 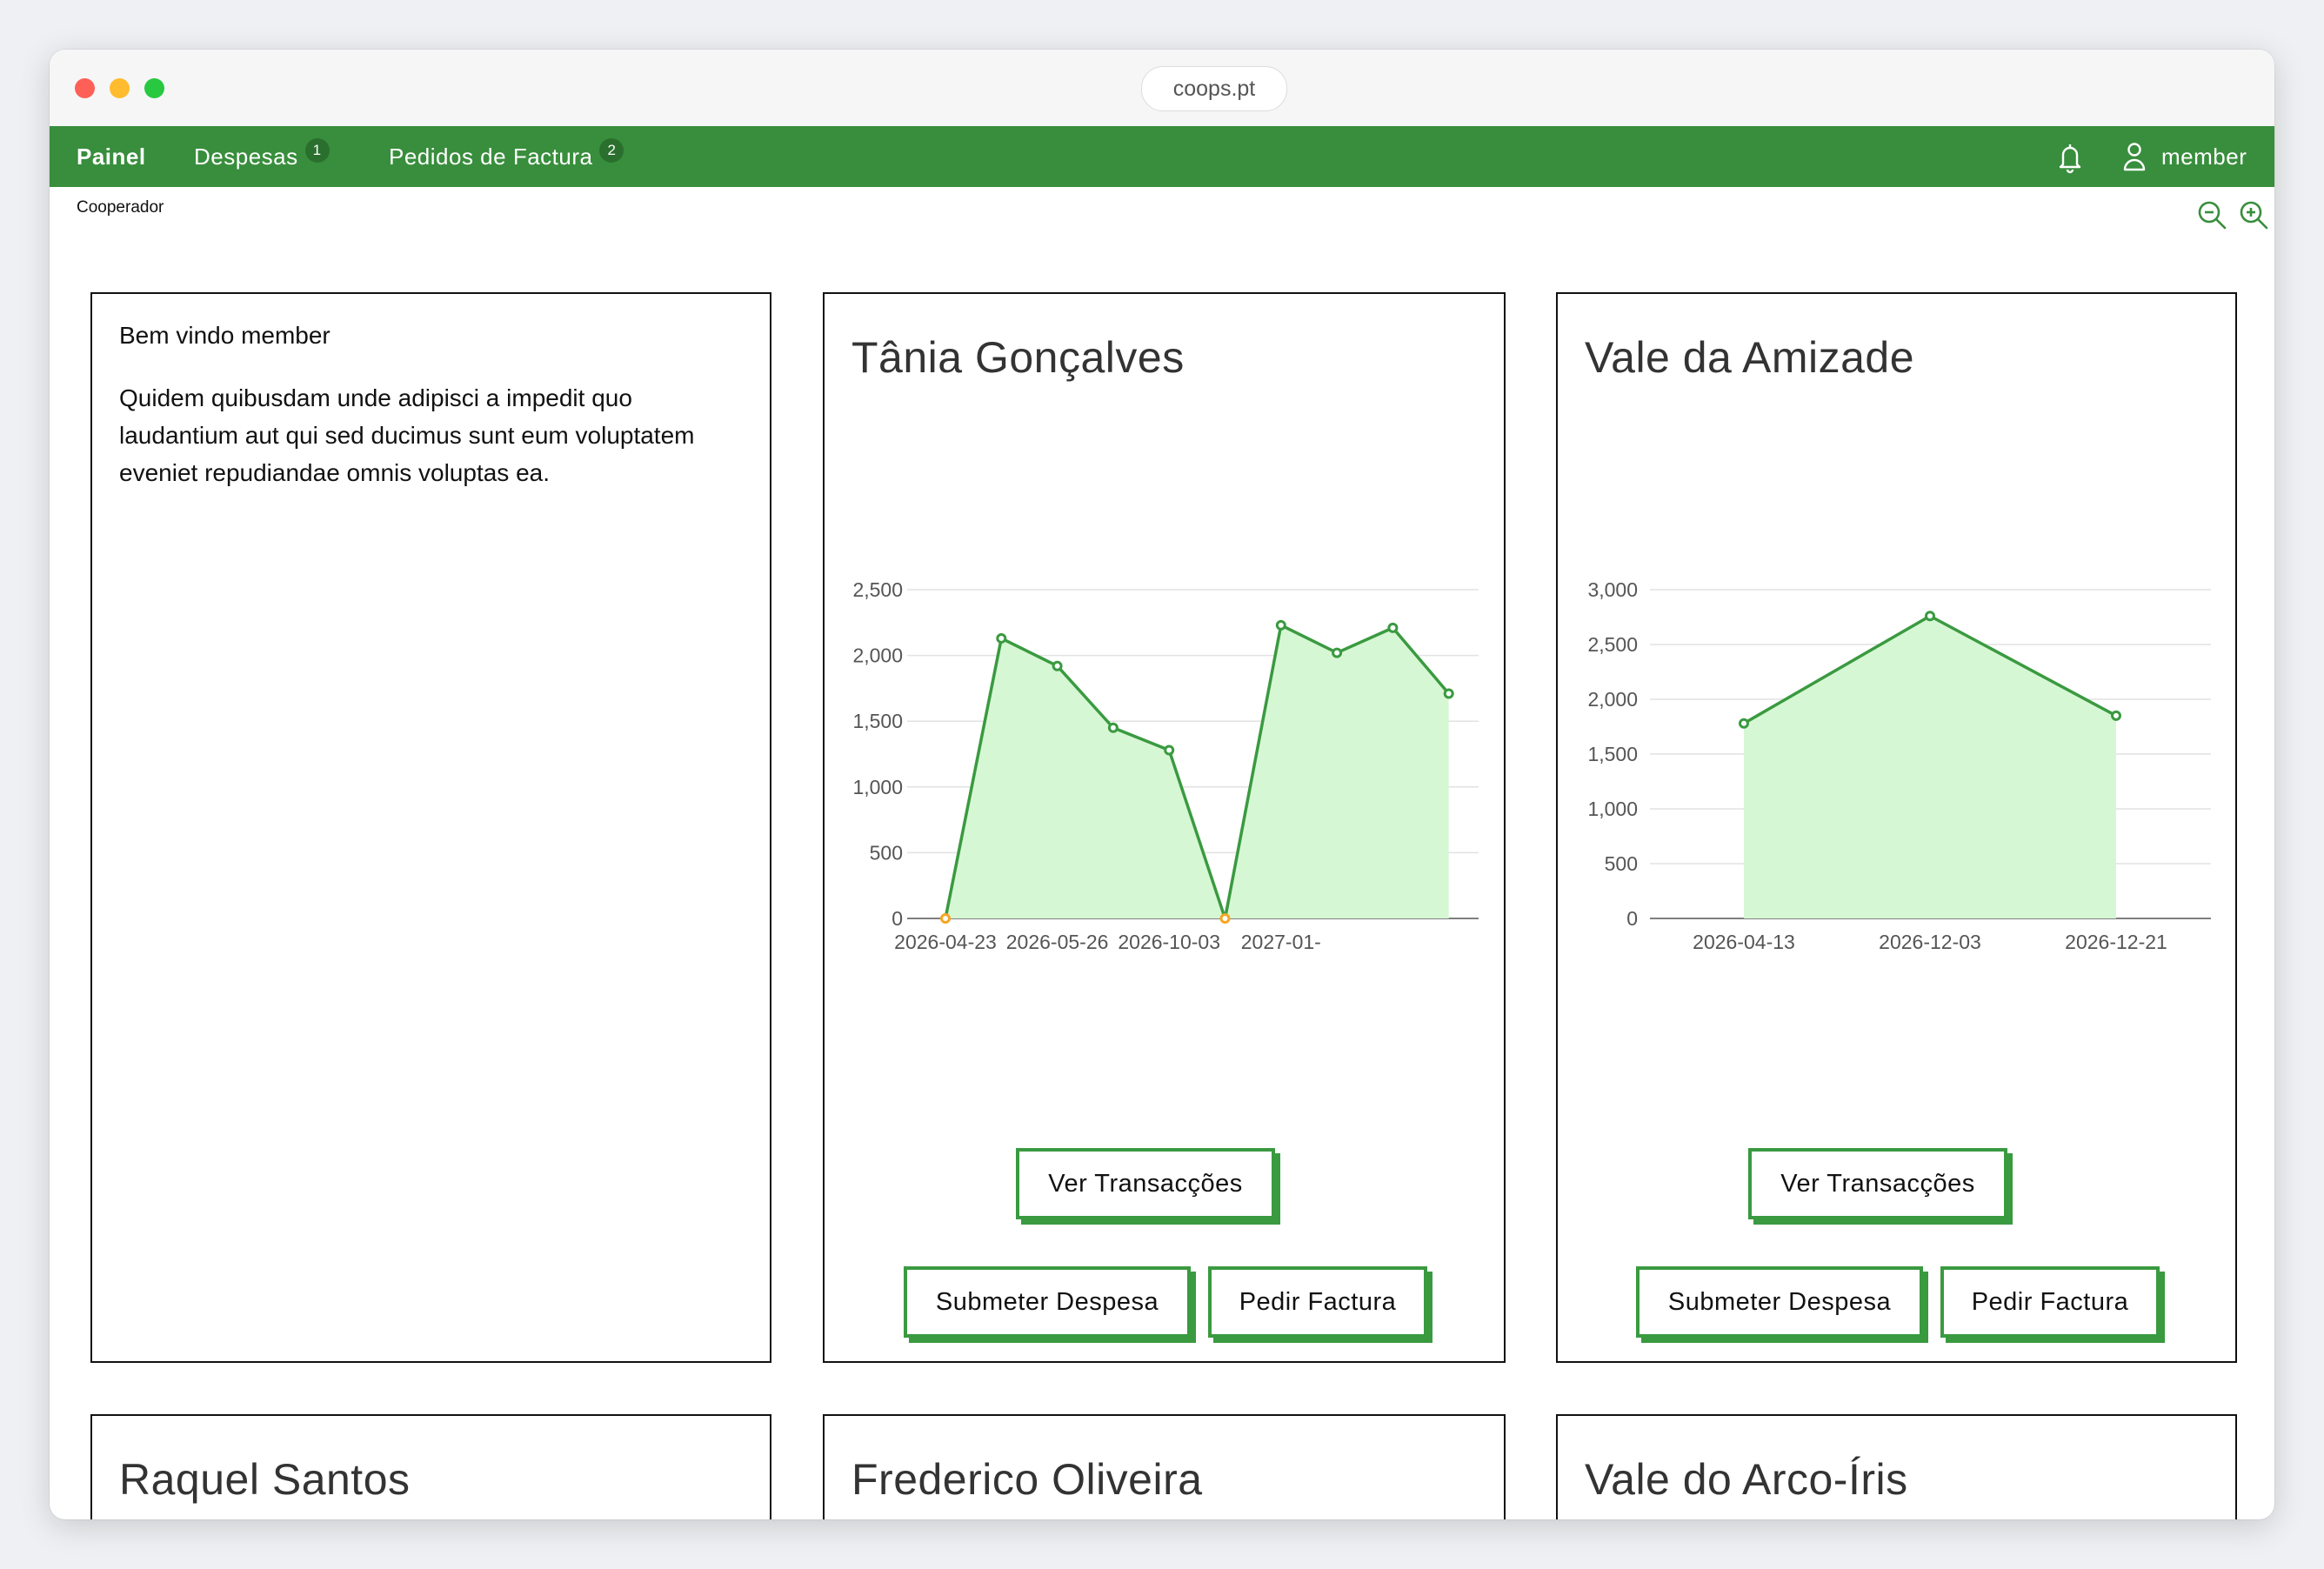 I want to click on role-label: Cooperador, so click(x=120, y=207).